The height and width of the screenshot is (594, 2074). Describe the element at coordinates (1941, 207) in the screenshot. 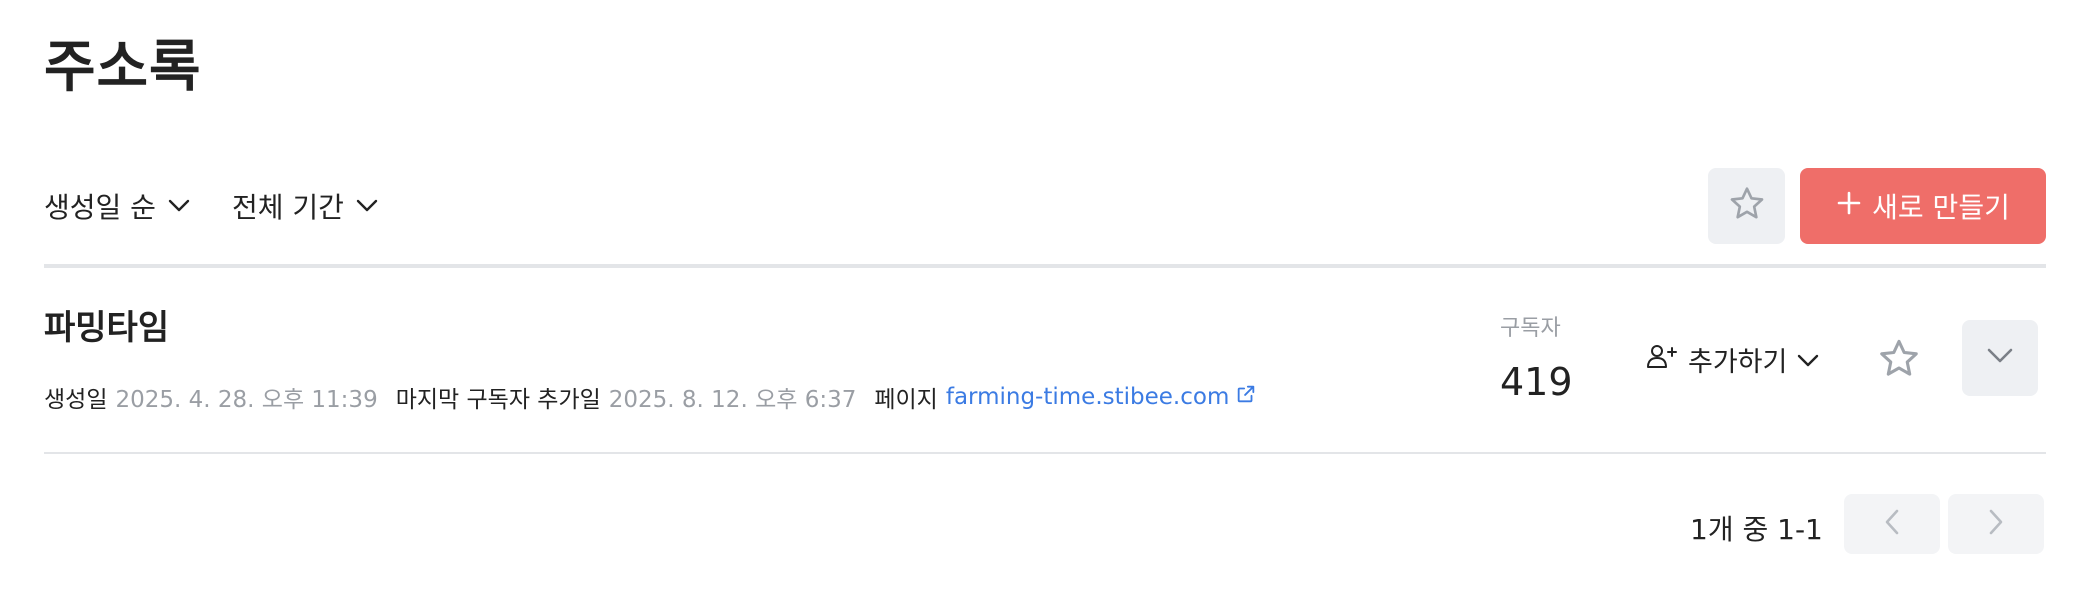

I see `create-new-label: 새로 만들기` at that location.